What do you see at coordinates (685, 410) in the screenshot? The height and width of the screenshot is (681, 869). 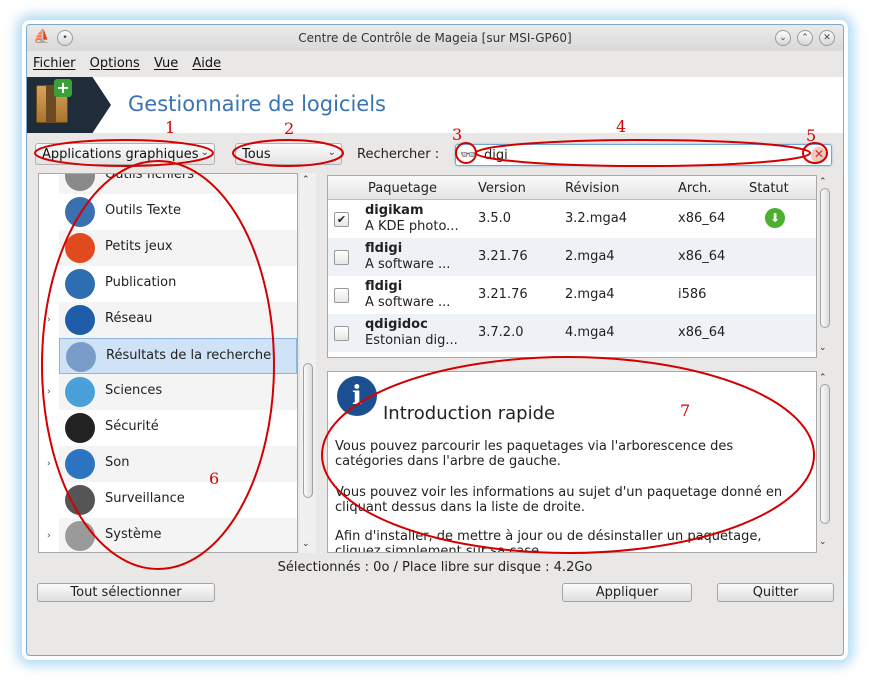 I see `annotation-number: 7` at bounding box center [685, 410].